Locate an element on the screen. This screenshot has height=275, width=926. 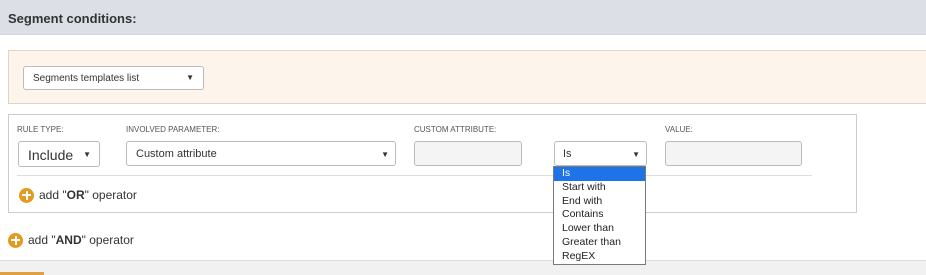
footer-bar is located at coordinates (463, 267).